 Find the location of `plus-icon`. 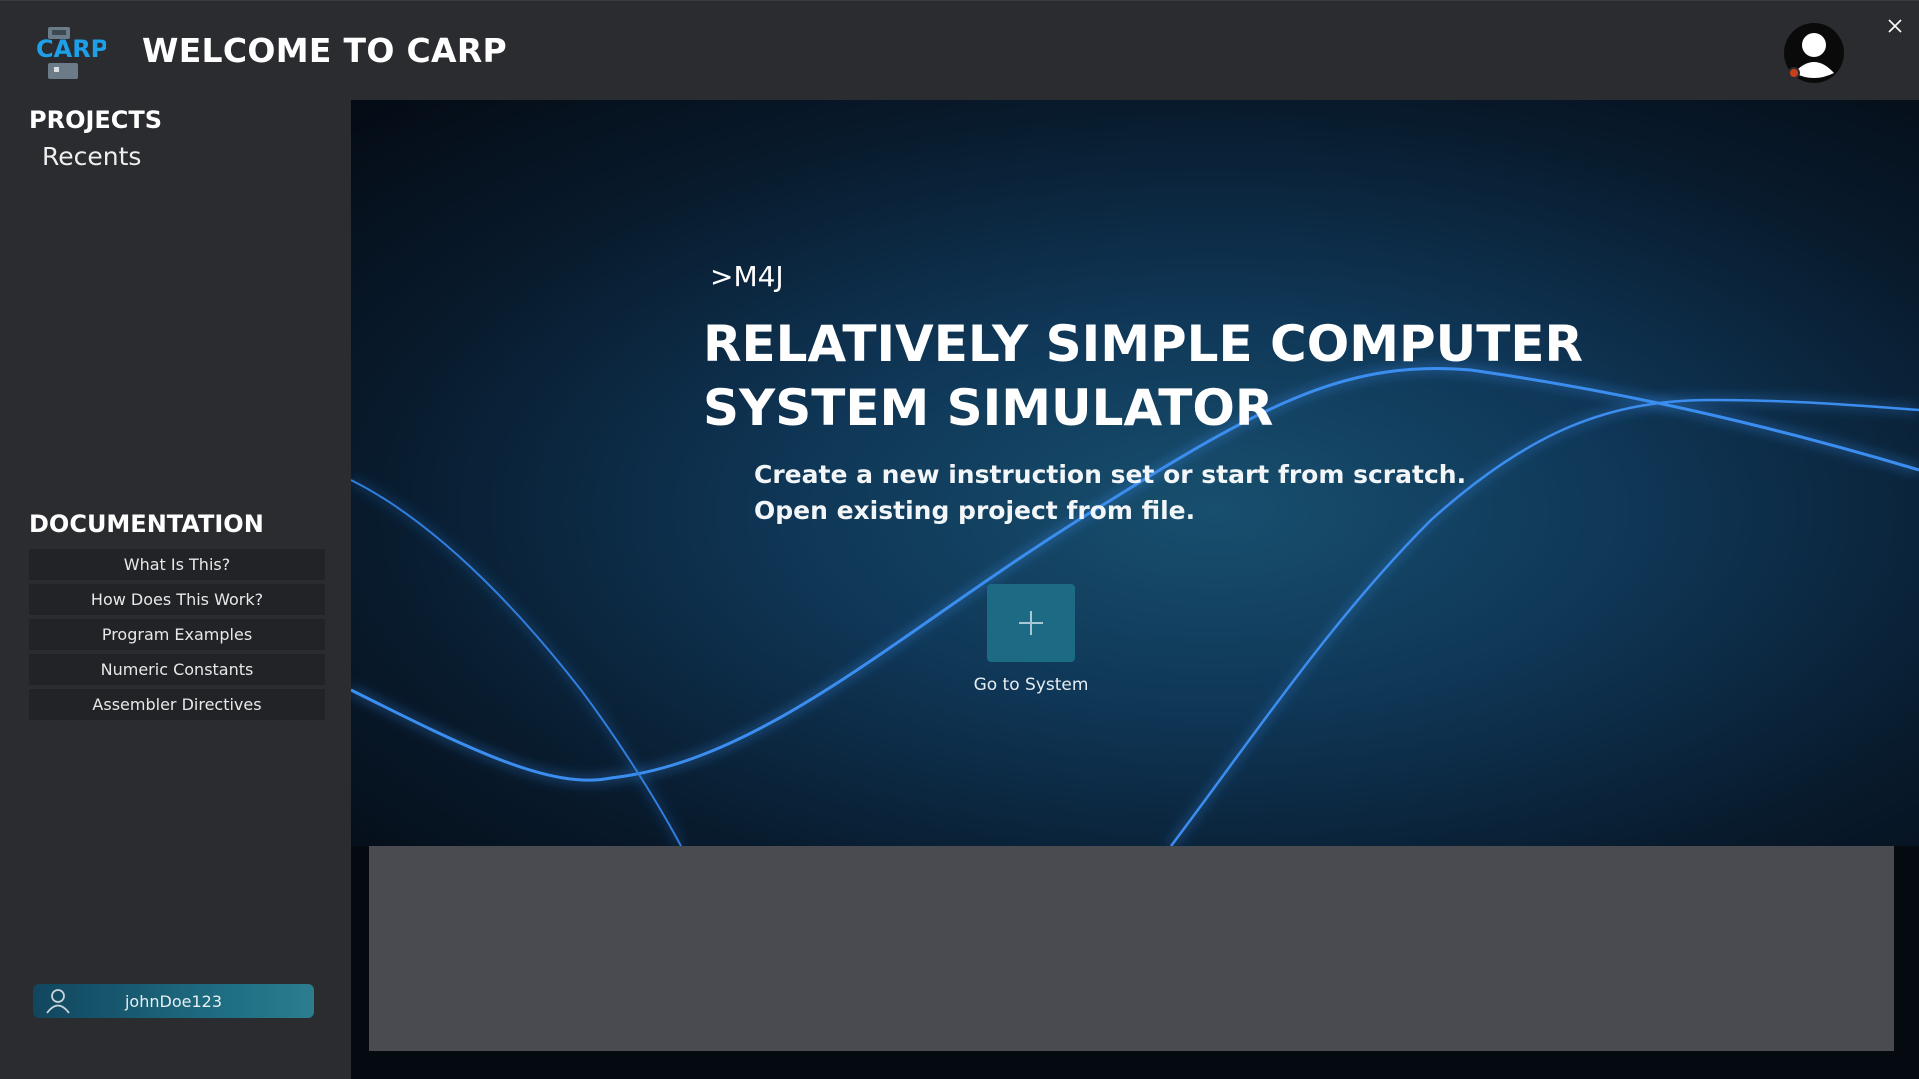

plus-icon is located at coordinates (1031, 623).